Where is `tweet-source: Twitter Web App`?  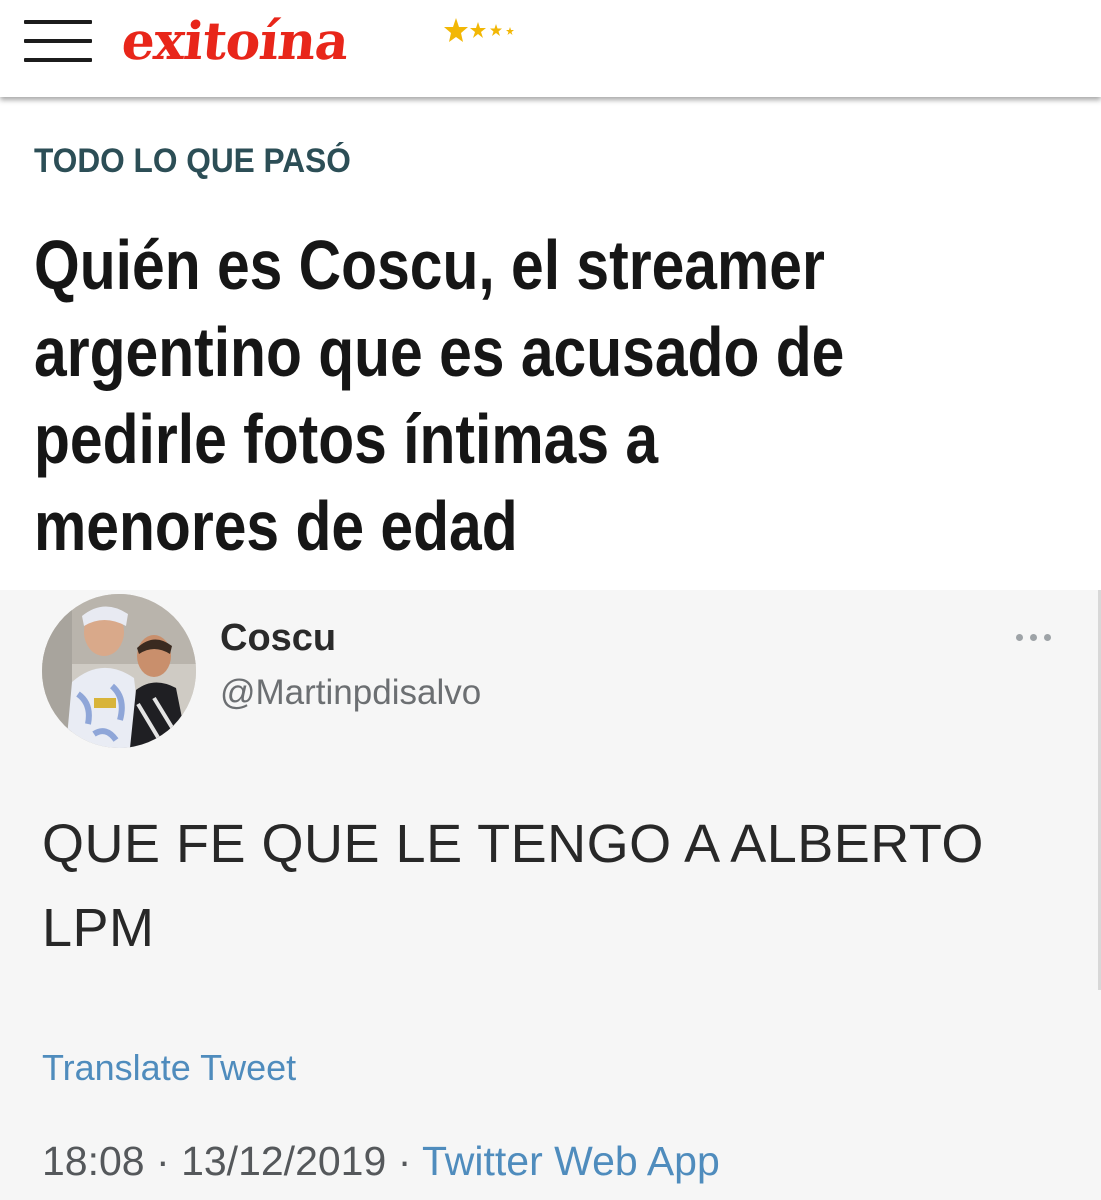 tweet-source: Twitter Web App is located at coordinates (571, 1161).